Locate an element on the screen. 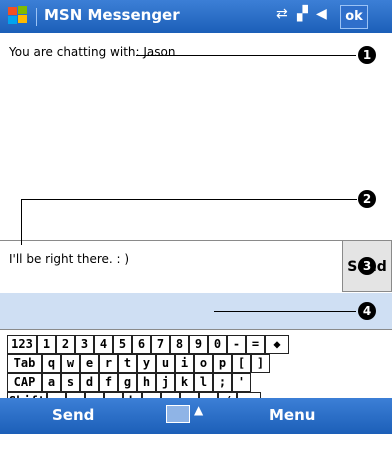 The width and height of the screenshot is (392, 450). keyboard-key: 7 is located at coordinates (160, 344).